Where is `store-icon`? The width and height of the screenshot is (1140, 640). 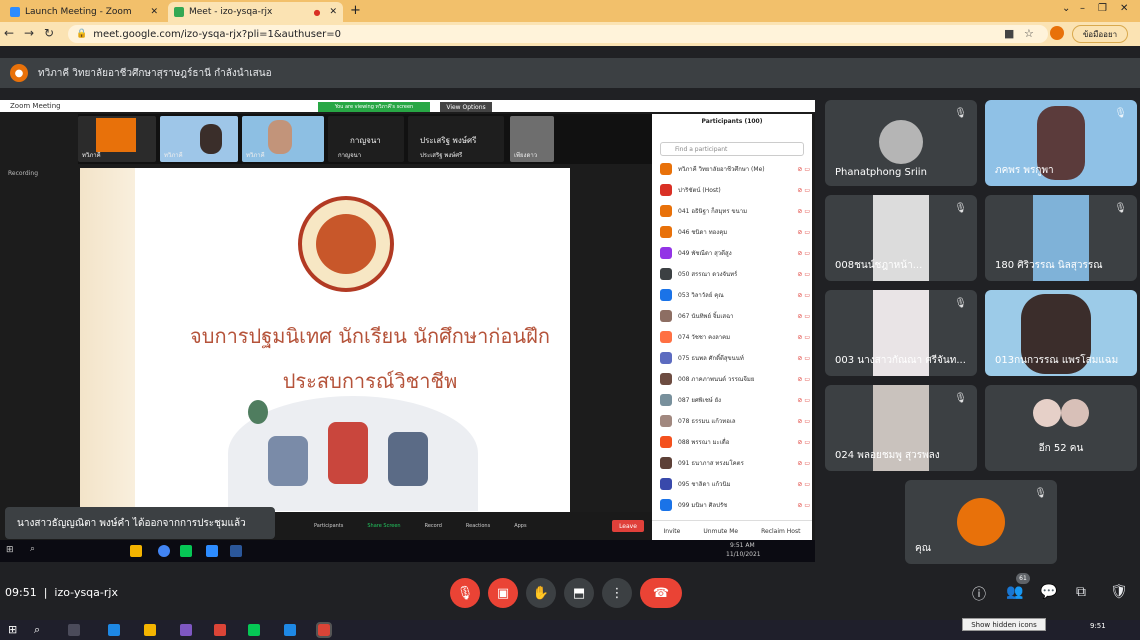 store-icon is located at coordinates (186, 630).